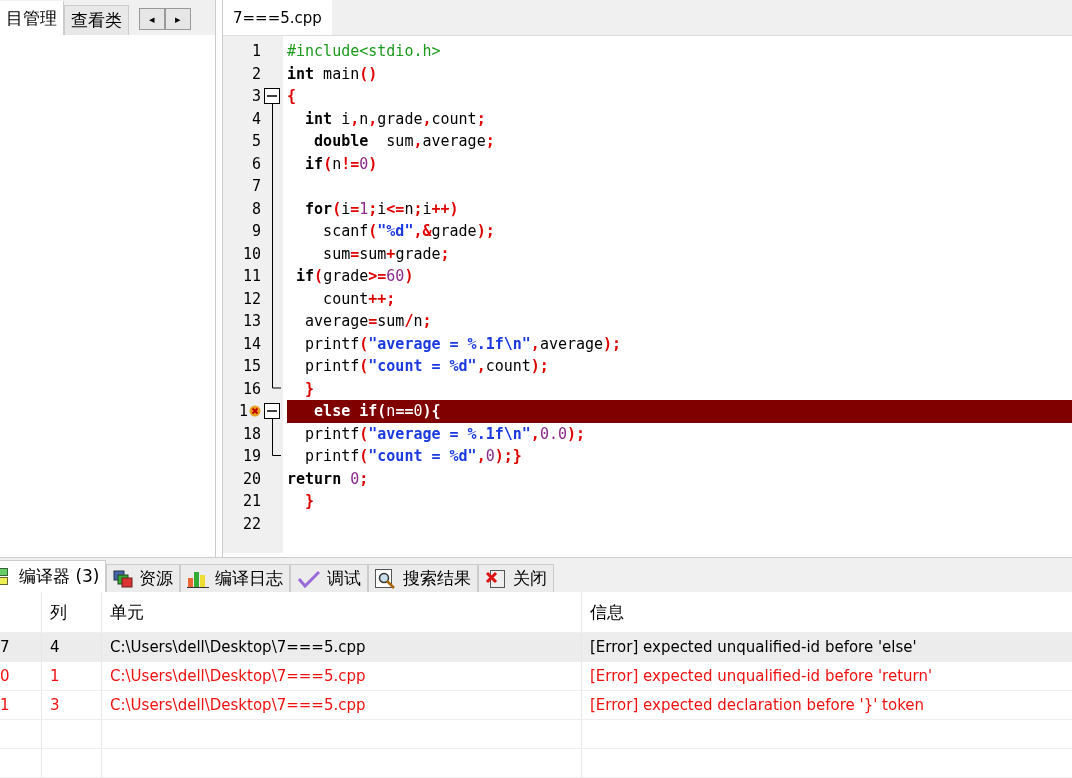 The width and height of the screenshot is (1072, 778). I want to click on check-icon, so click(309, 578).